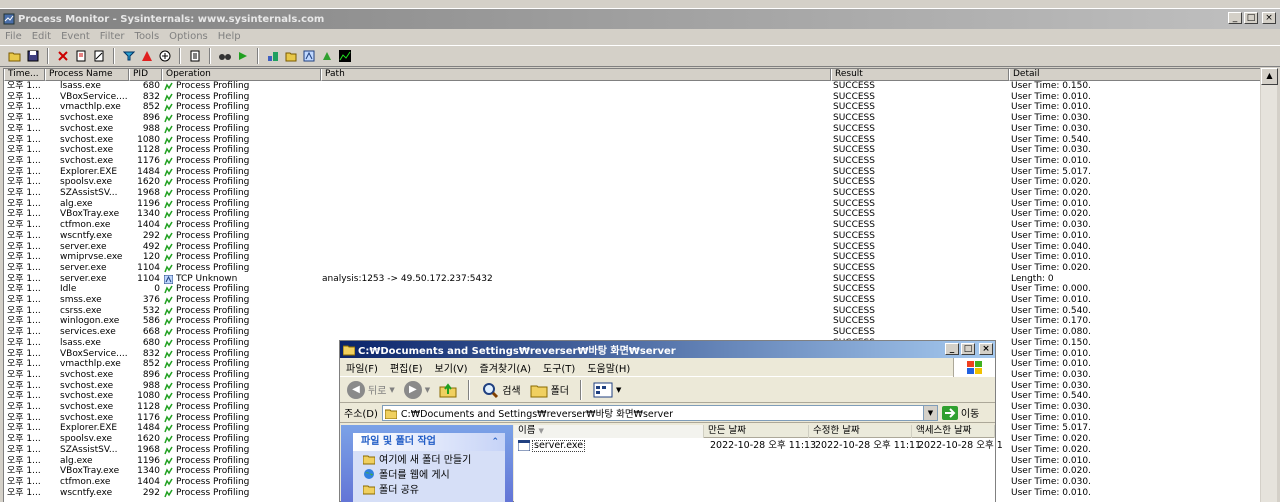 The width and height of the screenshot is (1280, 502). What do you see at coordinates (15, 56) in the screenshot?
I see `open-icon` at bounding box center [15, 56].